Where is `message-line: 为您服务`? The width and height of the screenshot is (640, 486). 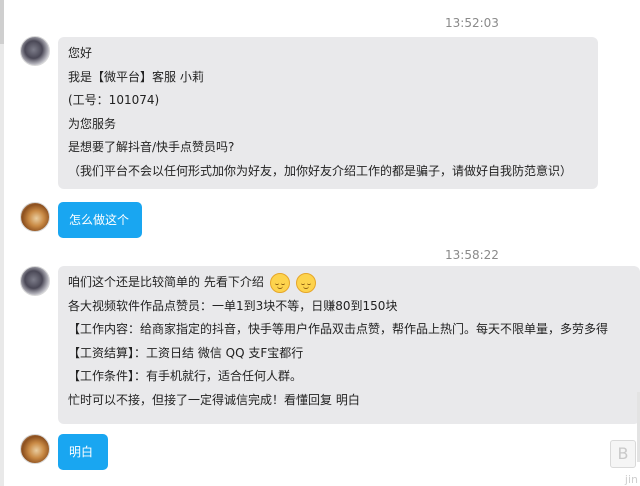 message-line: 为您服务 is located at coordinates (92, 123).